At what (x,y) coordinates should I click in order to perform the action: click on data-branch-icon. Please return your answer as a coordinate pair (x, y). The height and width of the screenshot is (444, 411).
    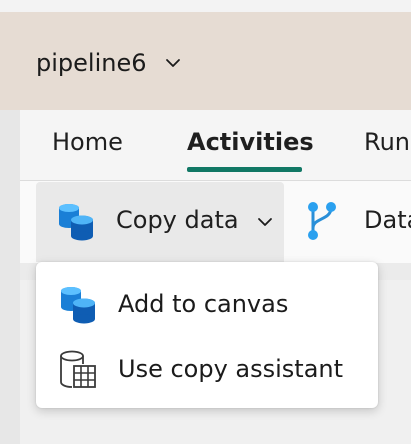
    Looking at the image, I should click on (322, 221).